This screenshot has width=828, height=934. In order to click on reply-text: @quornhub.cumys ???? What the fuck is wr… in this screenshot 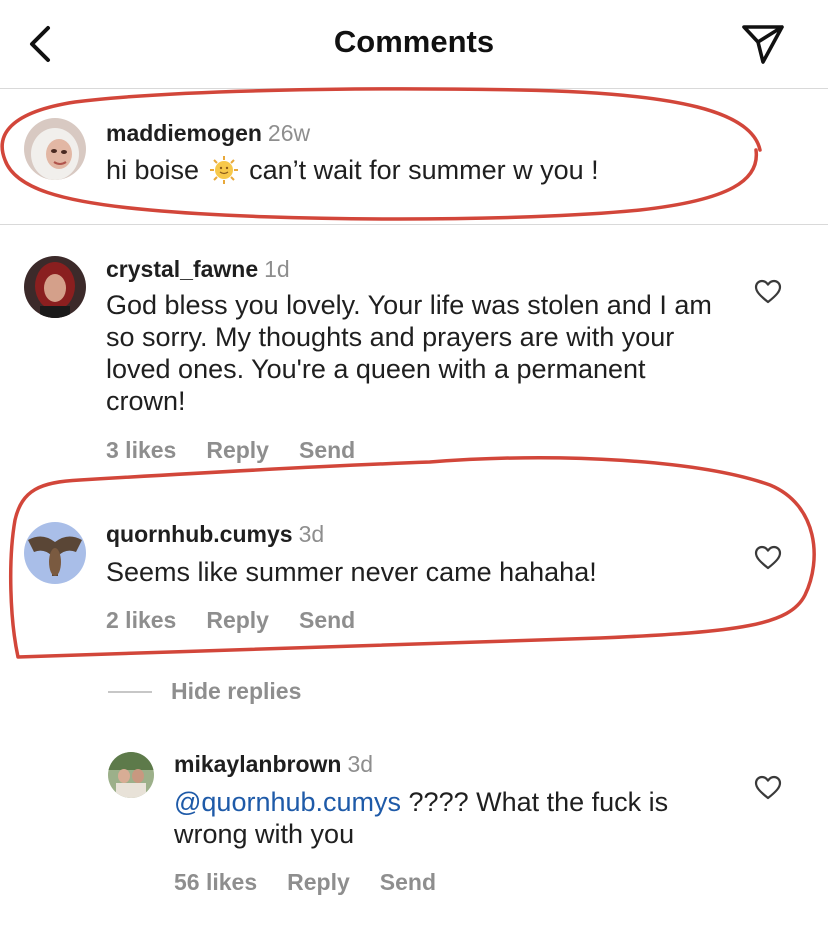, I will do `click(444, 818)`.